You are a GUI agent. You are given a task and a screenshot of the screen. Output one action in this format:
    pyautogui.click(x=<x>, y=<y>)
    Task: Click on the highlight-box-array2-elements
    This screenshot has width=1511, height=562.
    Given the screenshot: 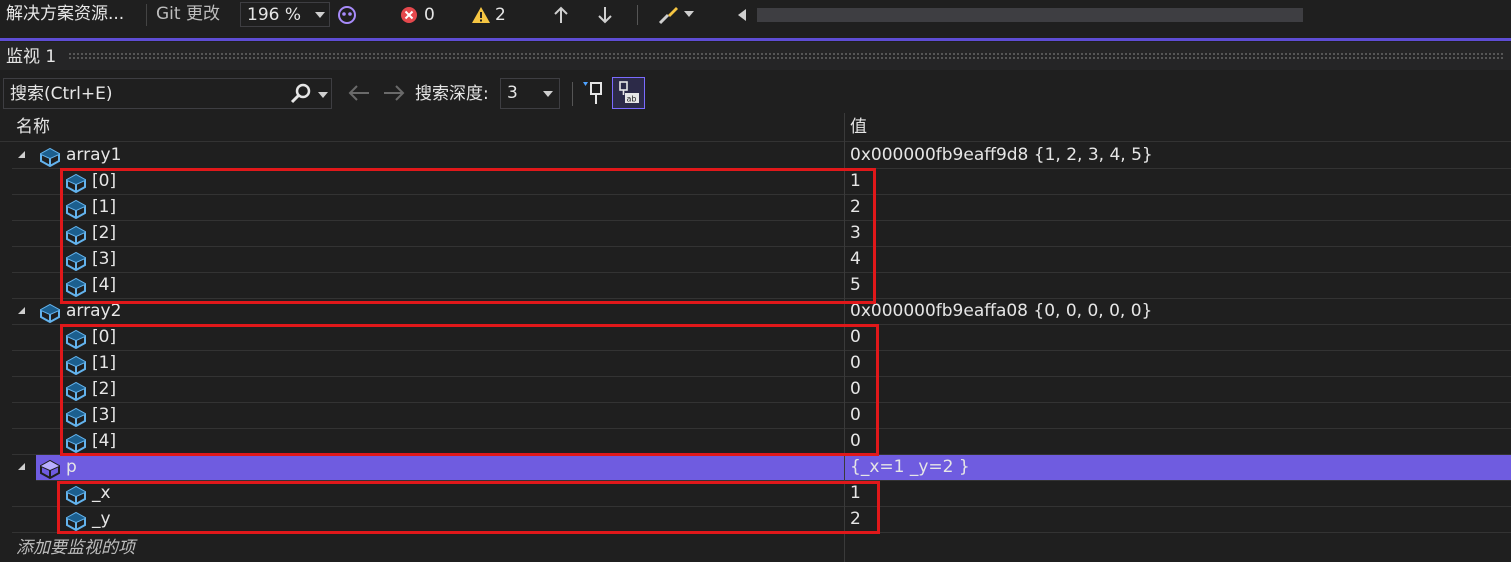 What is the action you would take?
    pyautogui.click(x=469, y=390)
    